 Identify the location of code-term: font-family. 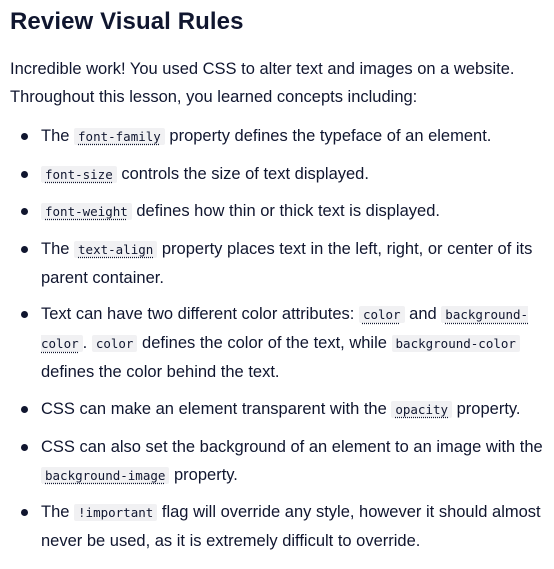
(119, 136).